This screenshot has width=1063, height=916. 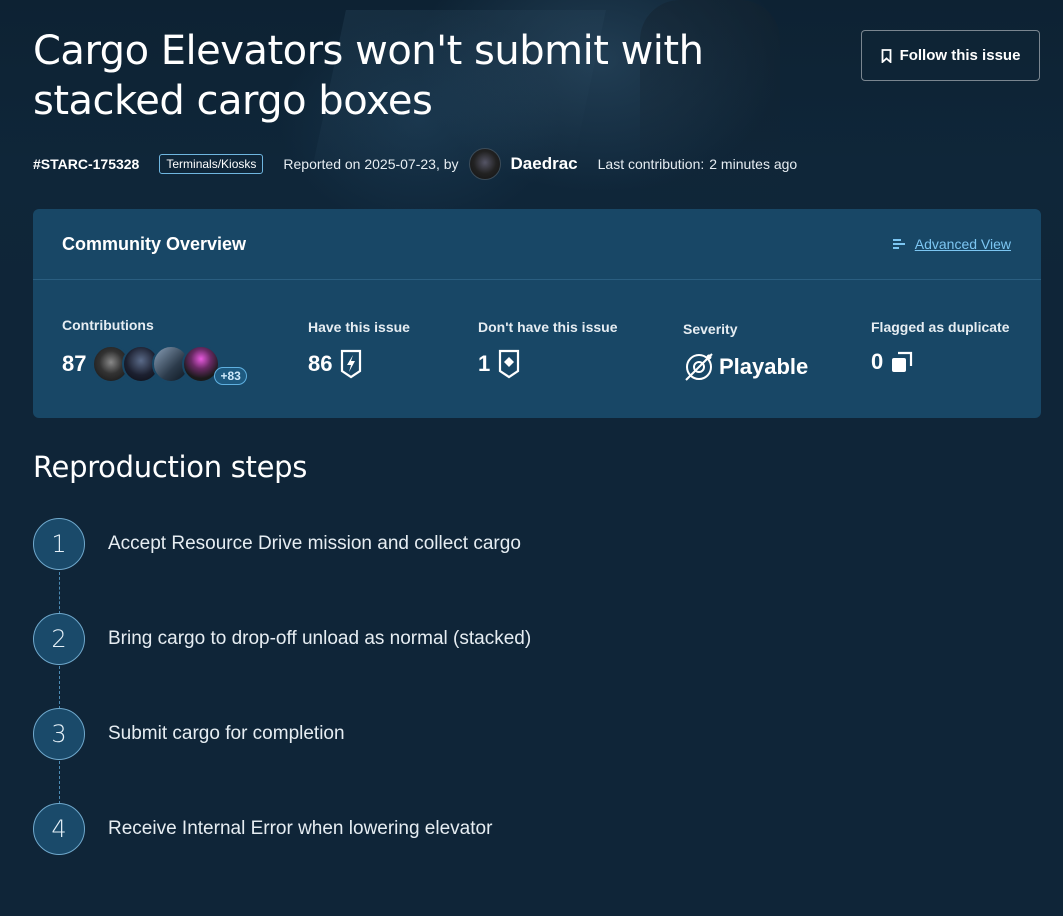 I want to click on more-contributors-badge: +83, so click(x=230, y=376).